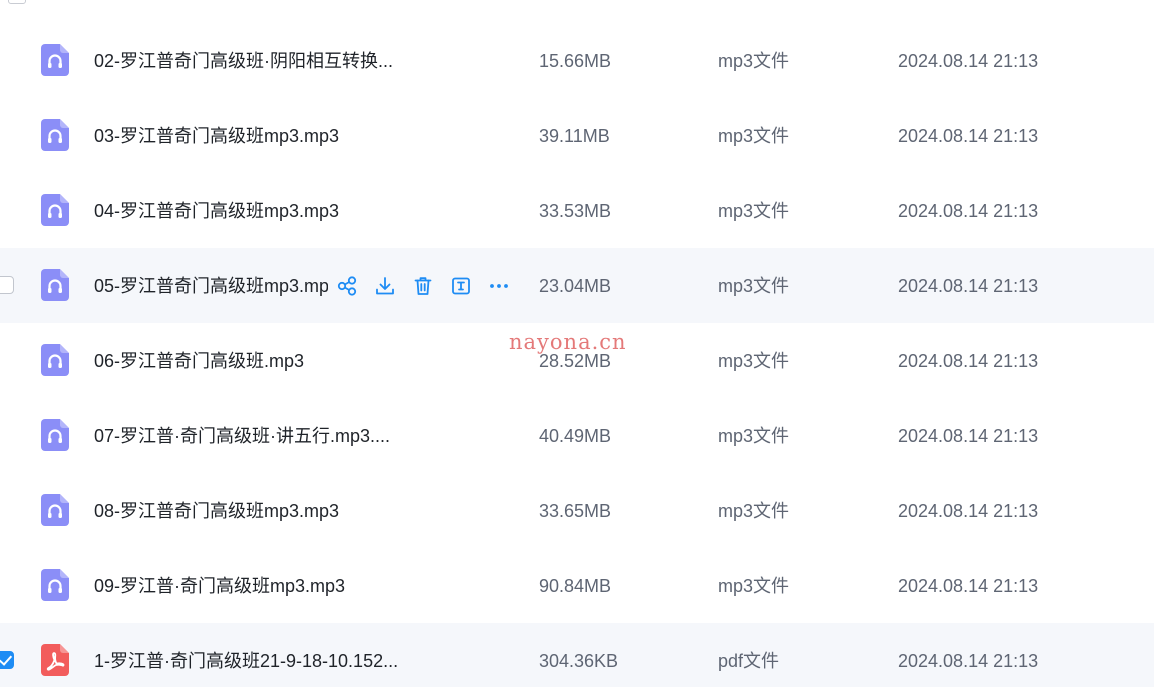 The width and height of the screenshot is (1154, 687). I want to click on file-size: 40.49MB, so click(575, 436).